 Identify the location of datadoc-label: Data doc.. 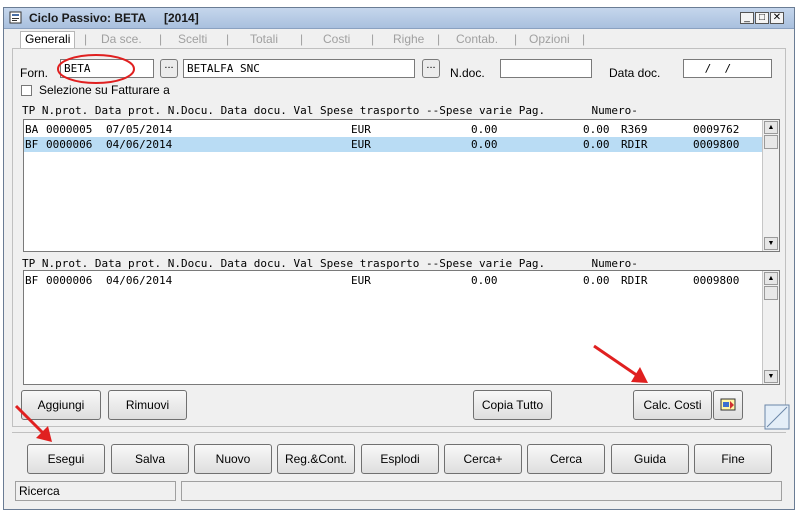
(635, 73).